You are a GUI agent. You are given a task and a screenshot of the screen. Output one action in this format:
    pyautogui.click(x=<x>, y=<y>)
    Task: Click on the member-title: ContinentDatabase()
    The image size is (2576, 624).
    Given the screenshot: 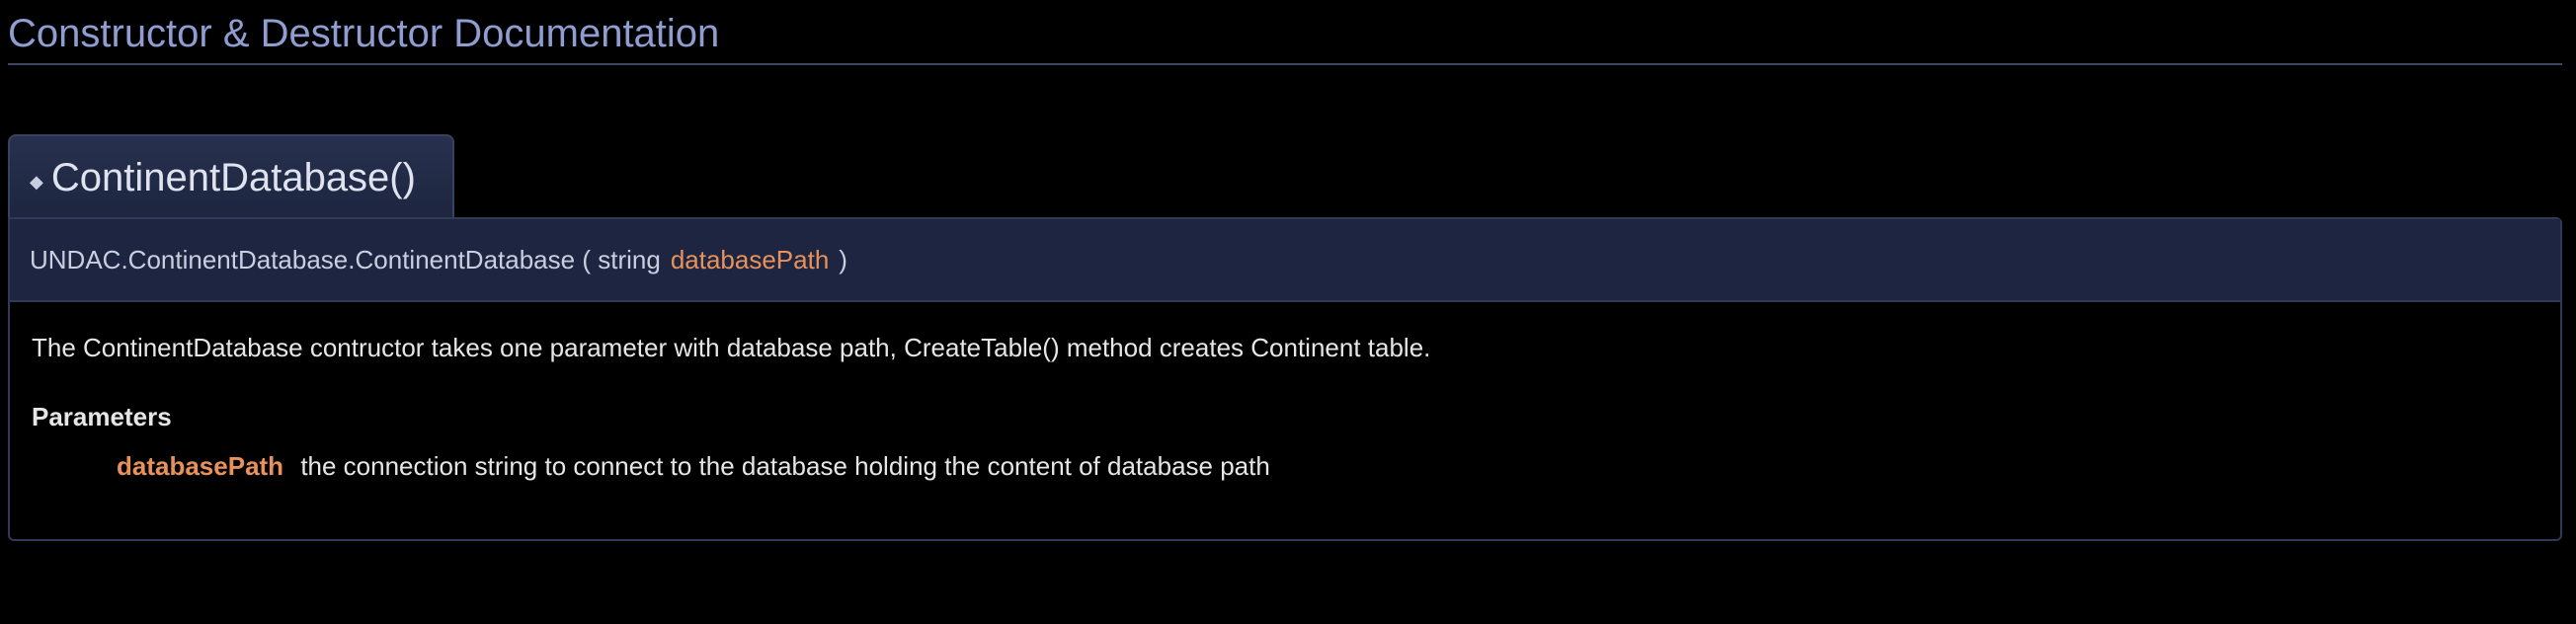 What is the action you would take?
    pyautogui.click(x=233, y=177)
    